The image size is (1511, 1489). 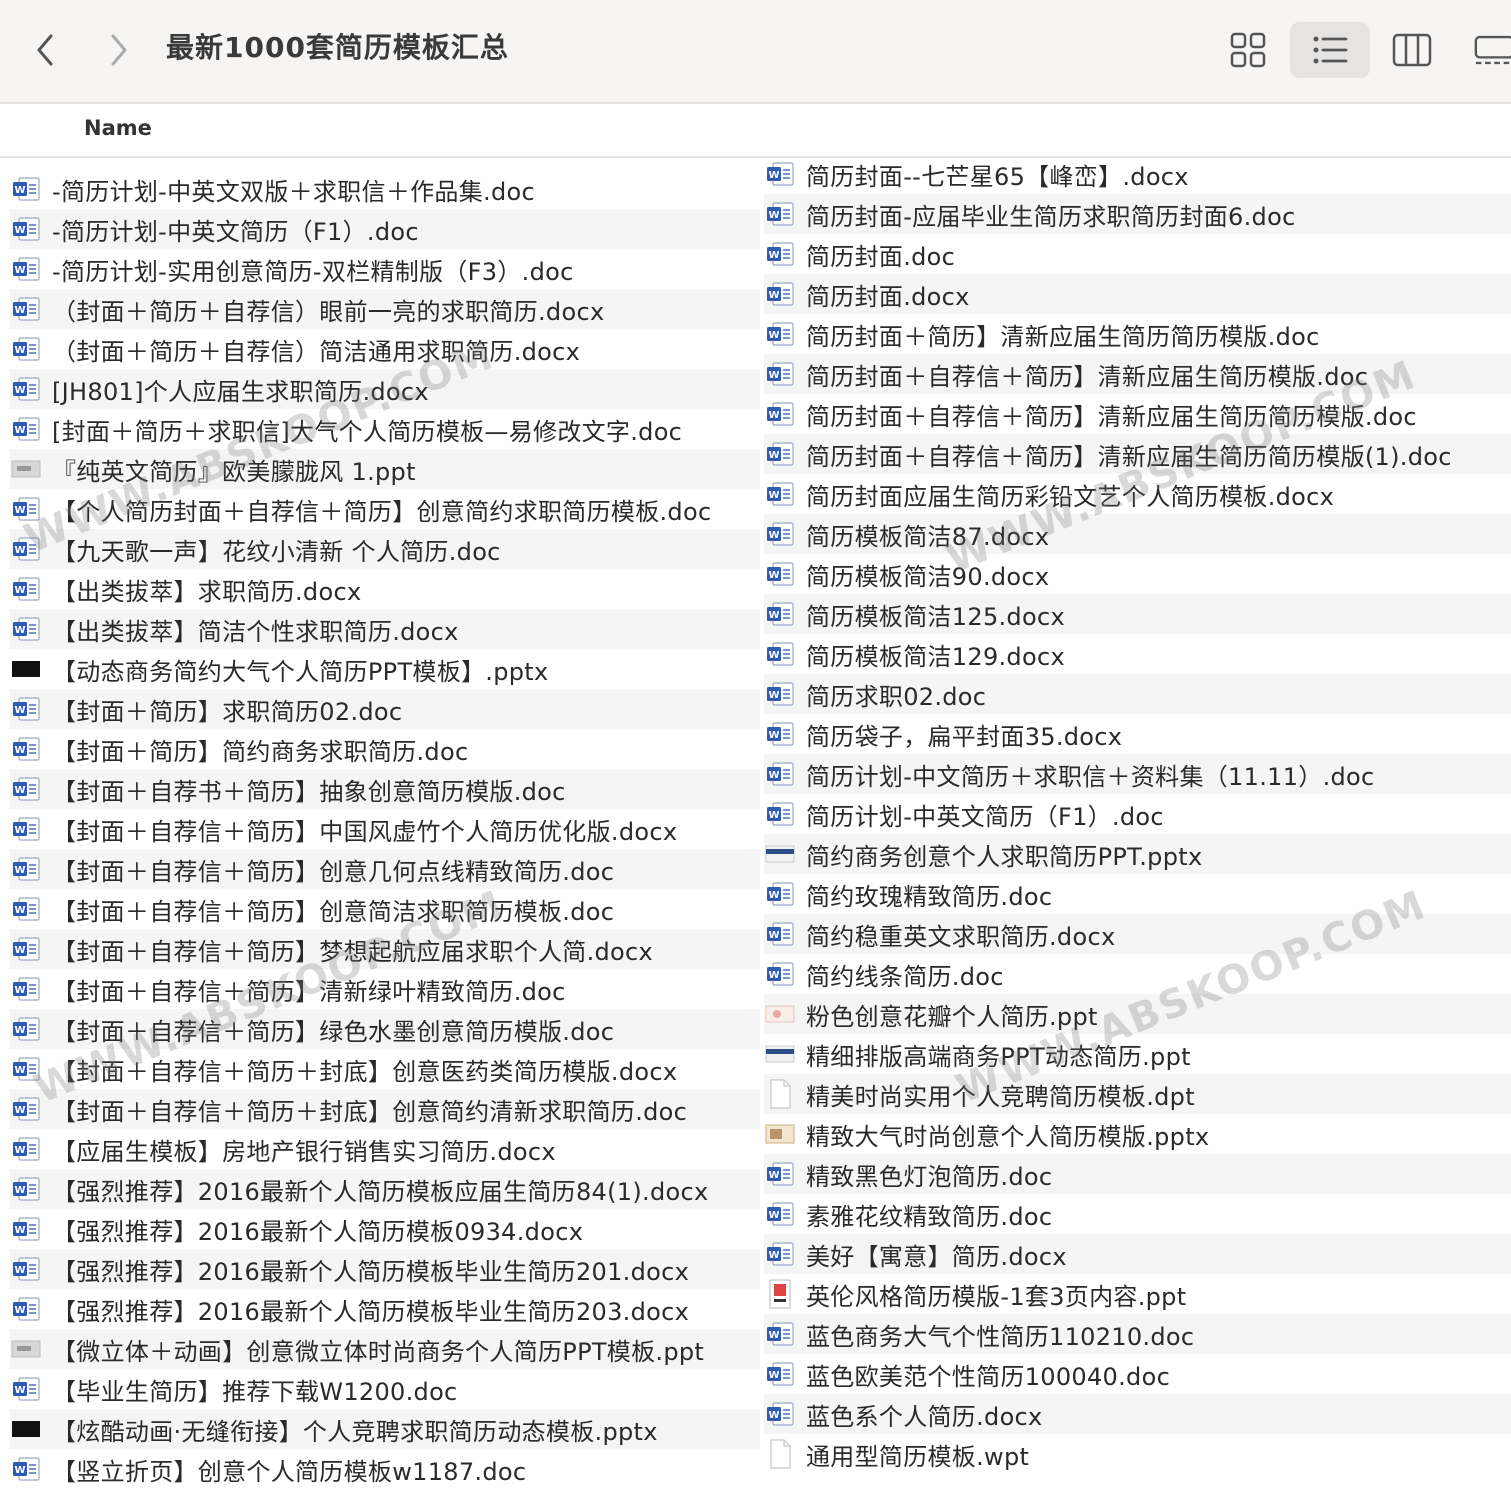 I want to click on file-name: 【封面＋自荐信＋简历】绿色水墨创意简历模版.doc, so click(x=333, y=1031).